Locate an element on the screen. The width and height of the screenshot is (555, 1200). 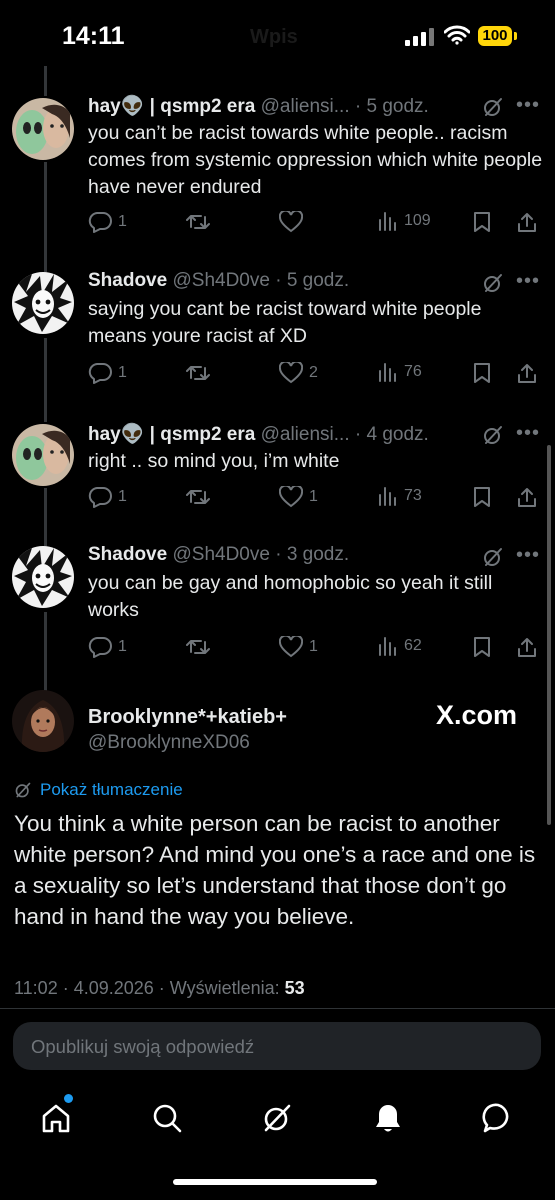
notifications-icon is located at coordinates (388, 1118).